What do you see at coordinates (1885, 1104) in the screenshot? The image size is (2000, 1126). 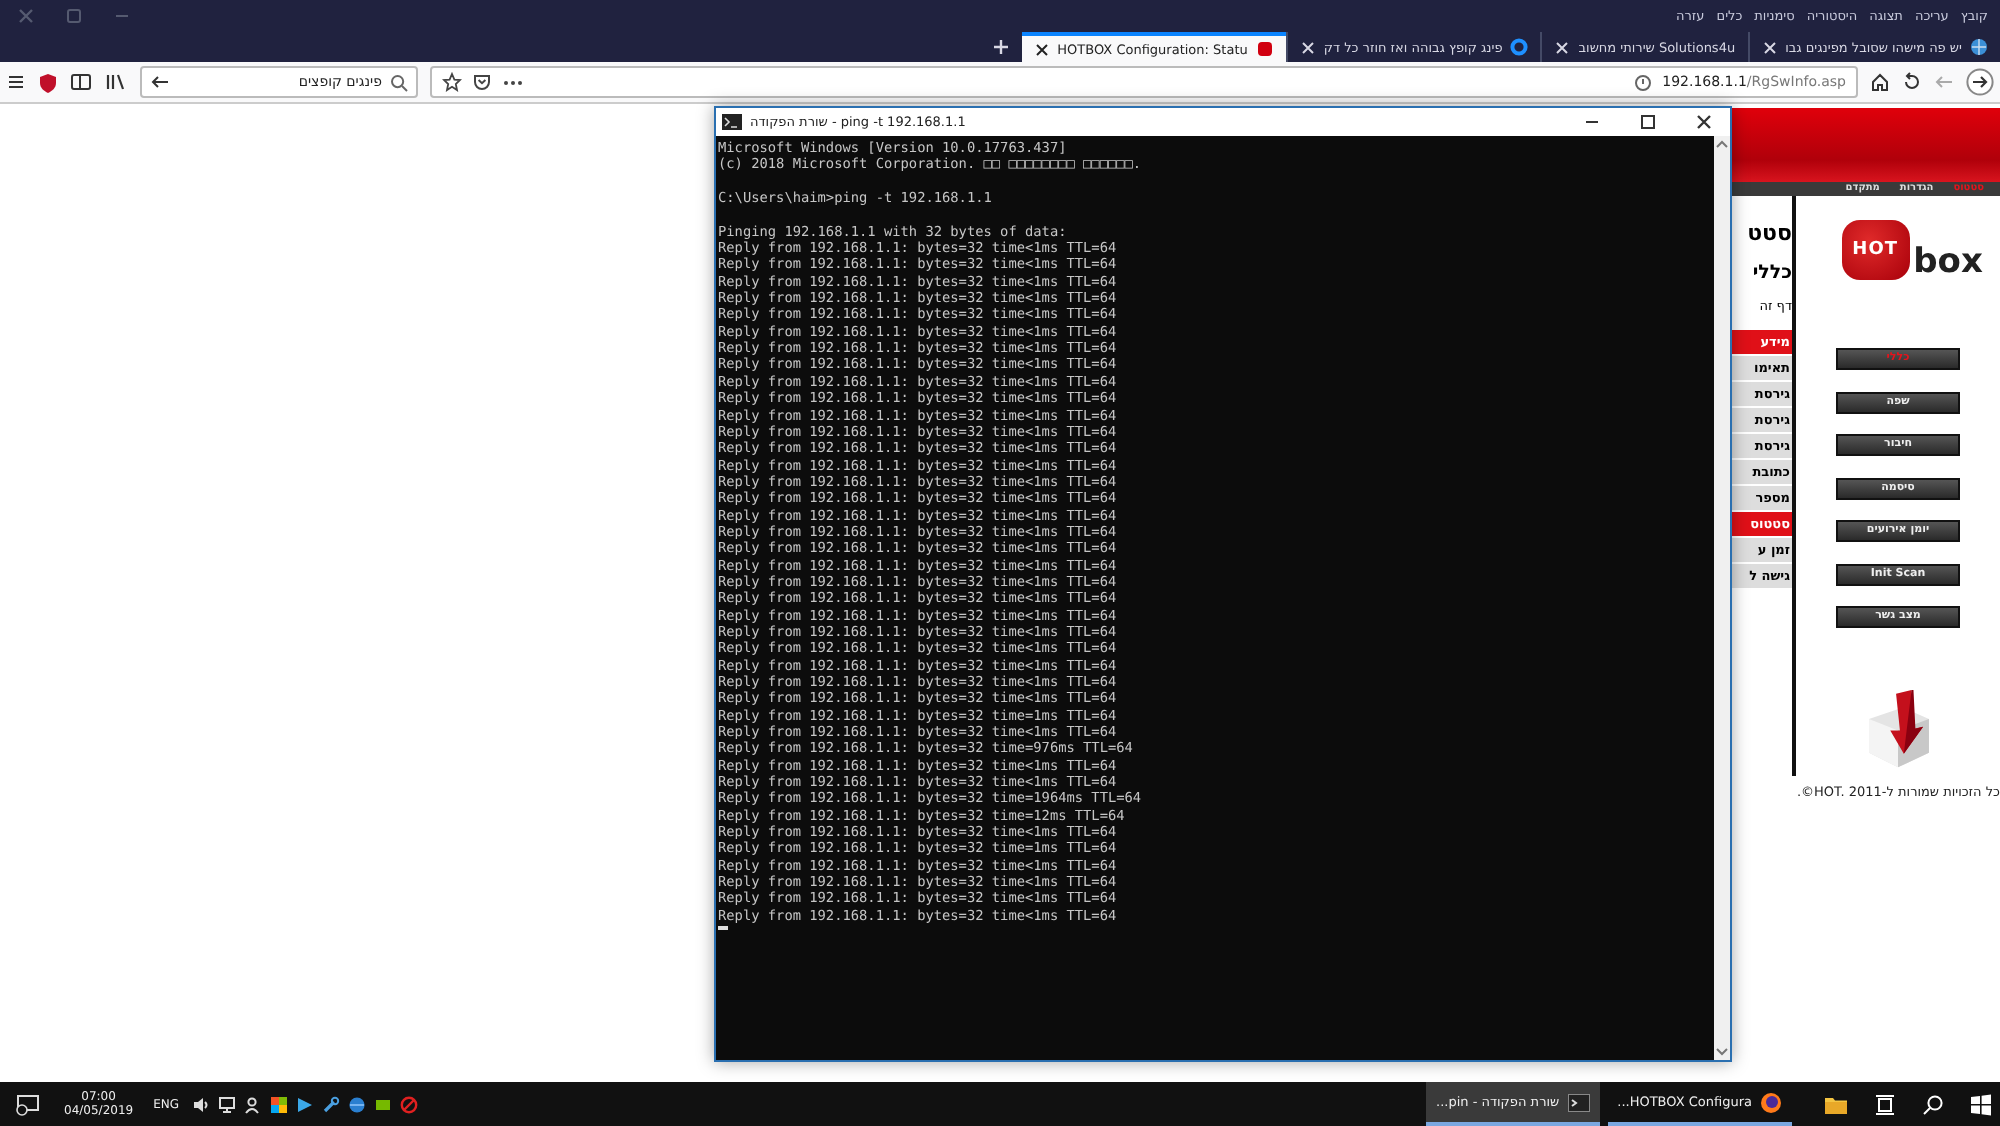 I see `task-view-icon` at bounding box center [1885, 1104].